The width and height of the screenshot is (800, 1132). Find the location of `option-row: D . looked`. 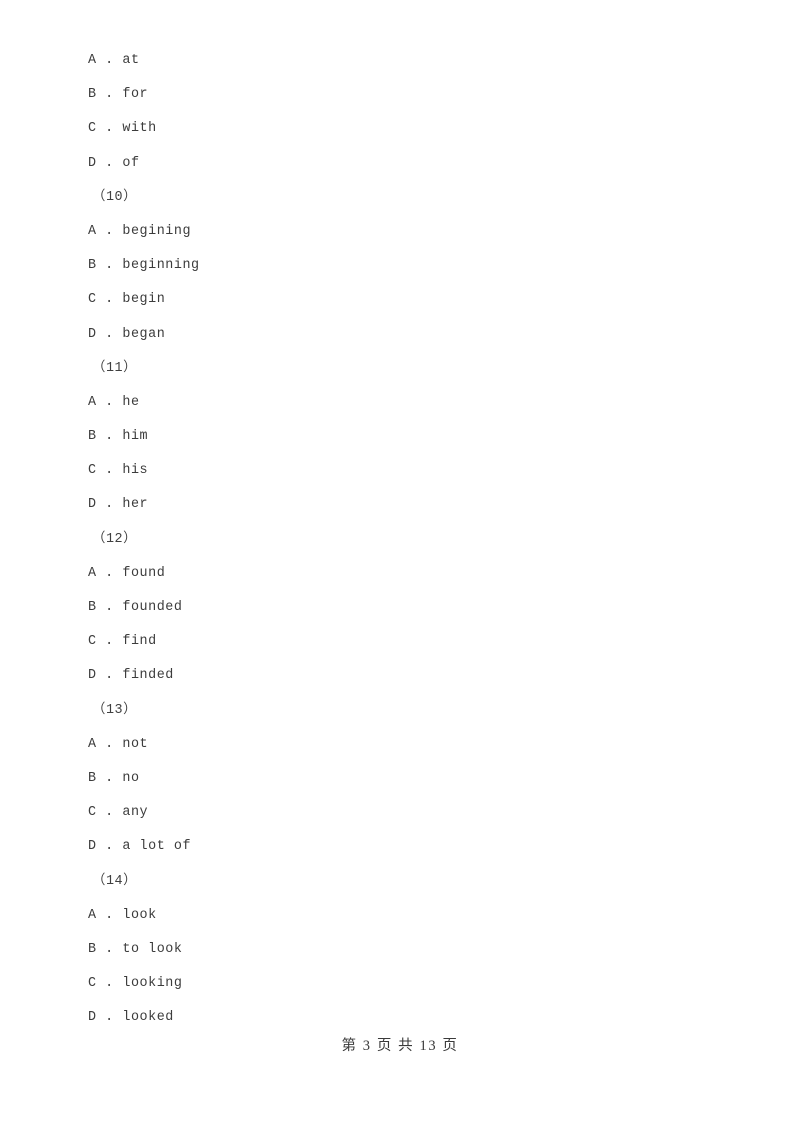

option-row: D . looked is located at coordinates (388, 1018).